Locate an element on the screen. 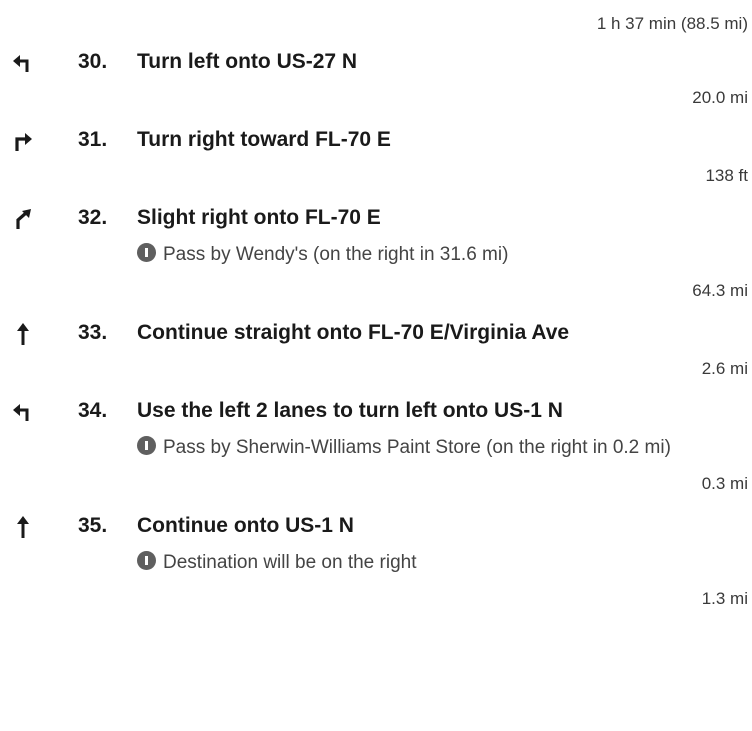 This screenshot has height=731, width=752. turn-right-icon is located at coordinates (23, 141).